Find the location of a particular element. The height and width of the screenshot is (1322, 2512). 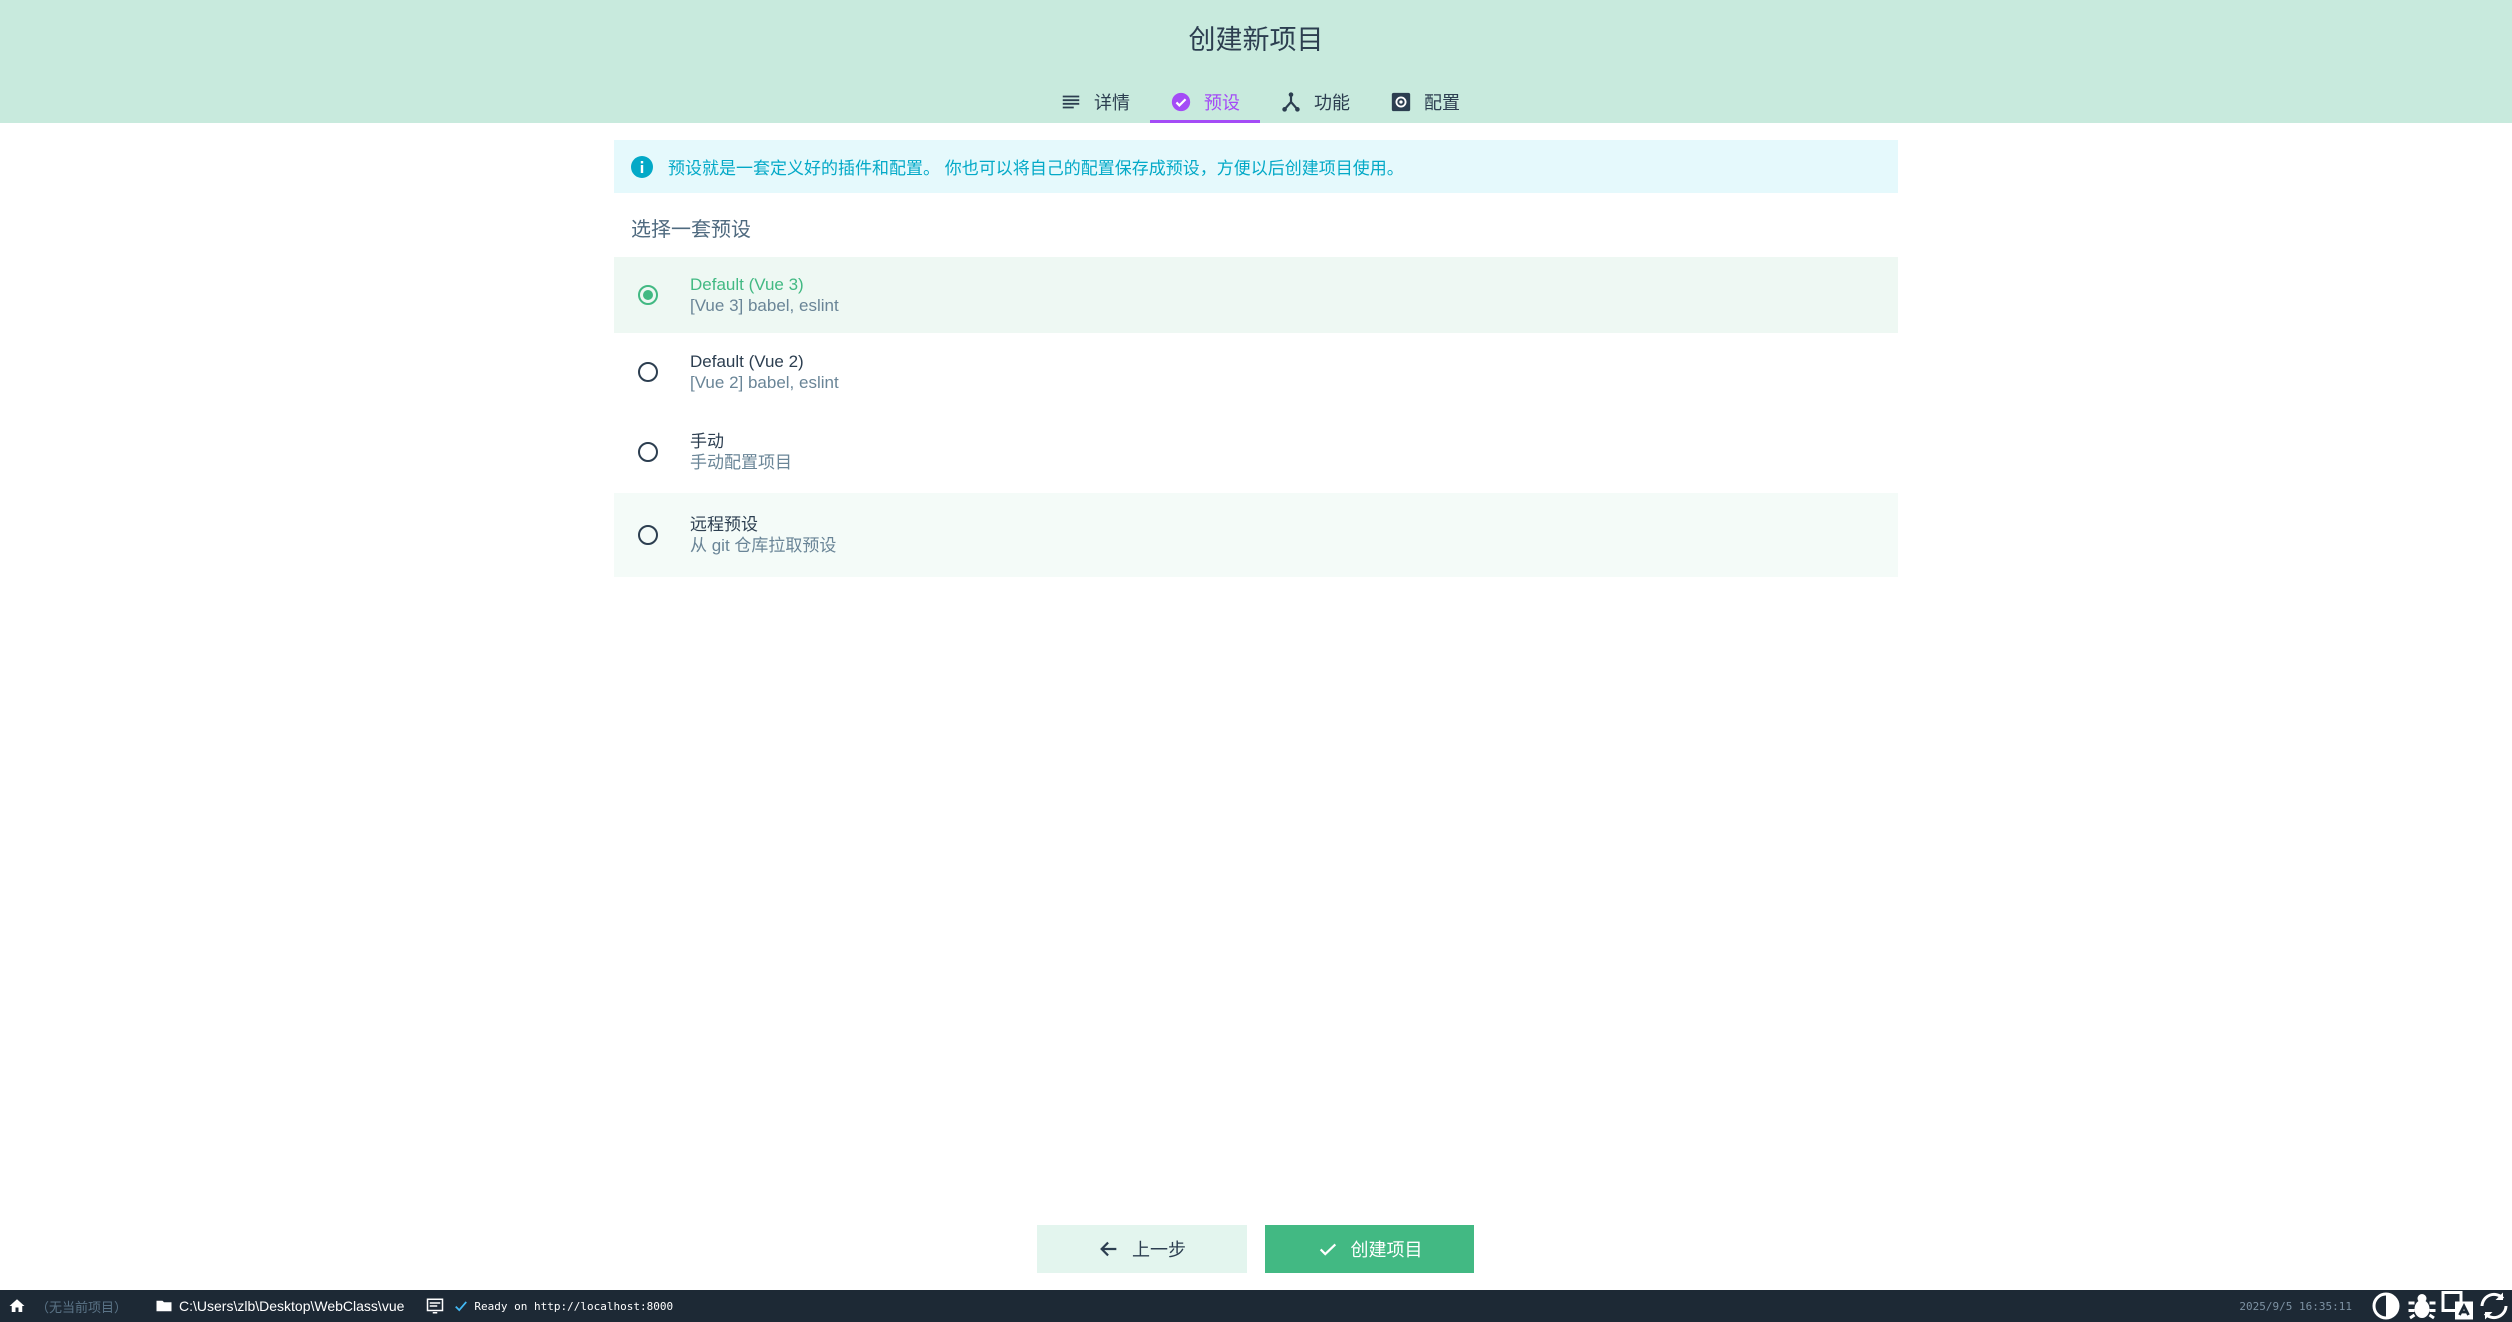

tab-presets: 预设 is located at coordinates (1205, 101).